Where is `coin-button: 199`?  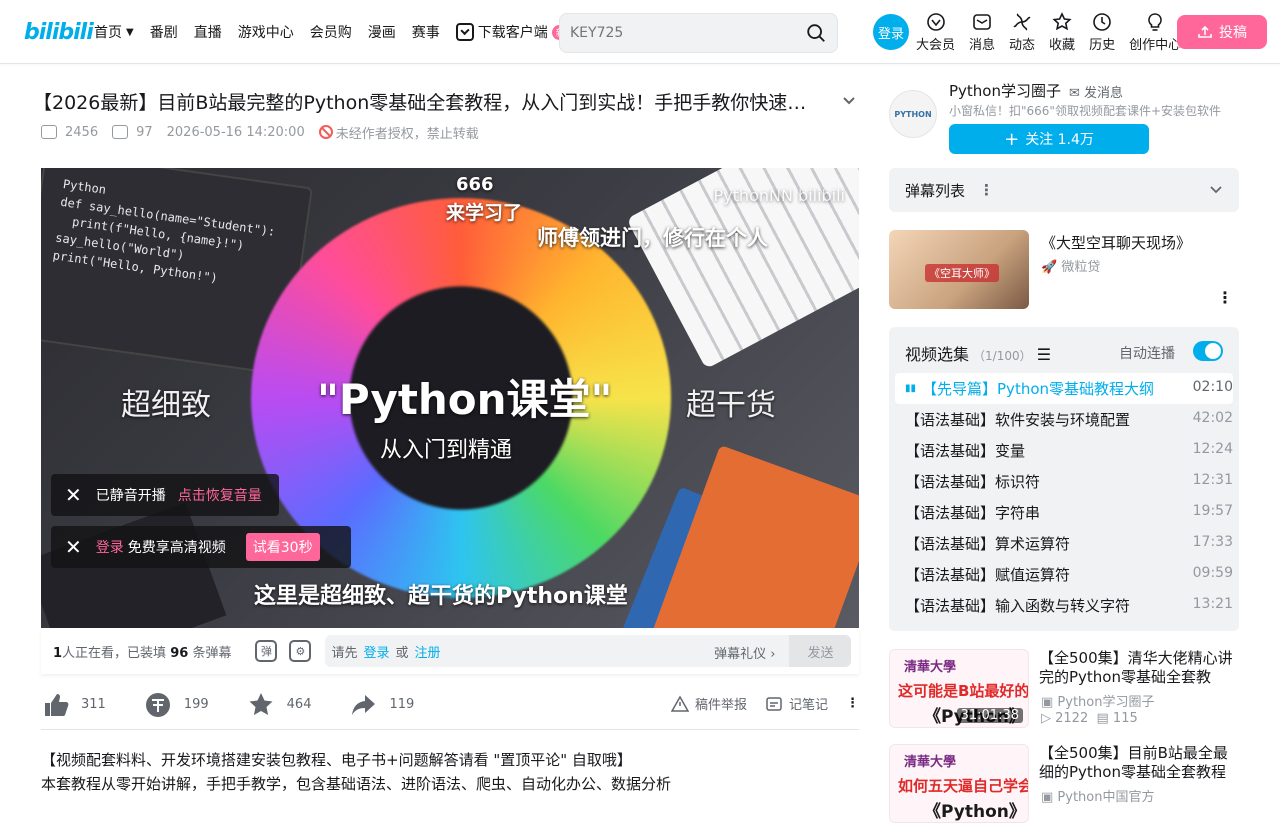 coin-button: 199 is located at coordinates (176, 705).